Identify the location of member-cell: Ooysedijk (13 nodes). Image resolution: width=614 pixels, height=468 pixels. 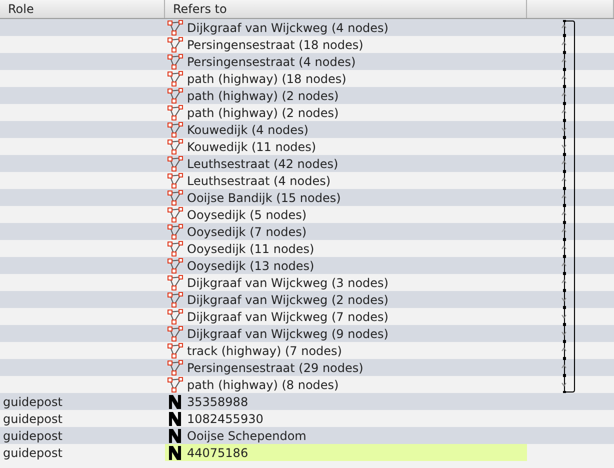
(346, 265).